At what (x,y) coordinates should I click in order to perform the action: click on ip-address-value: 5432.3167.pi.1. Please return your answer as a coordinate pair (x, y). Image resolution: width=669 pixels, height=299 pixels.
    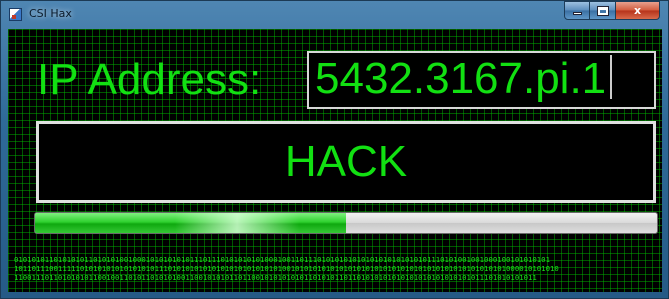
    Looking at the image, I should click on (461, 78).